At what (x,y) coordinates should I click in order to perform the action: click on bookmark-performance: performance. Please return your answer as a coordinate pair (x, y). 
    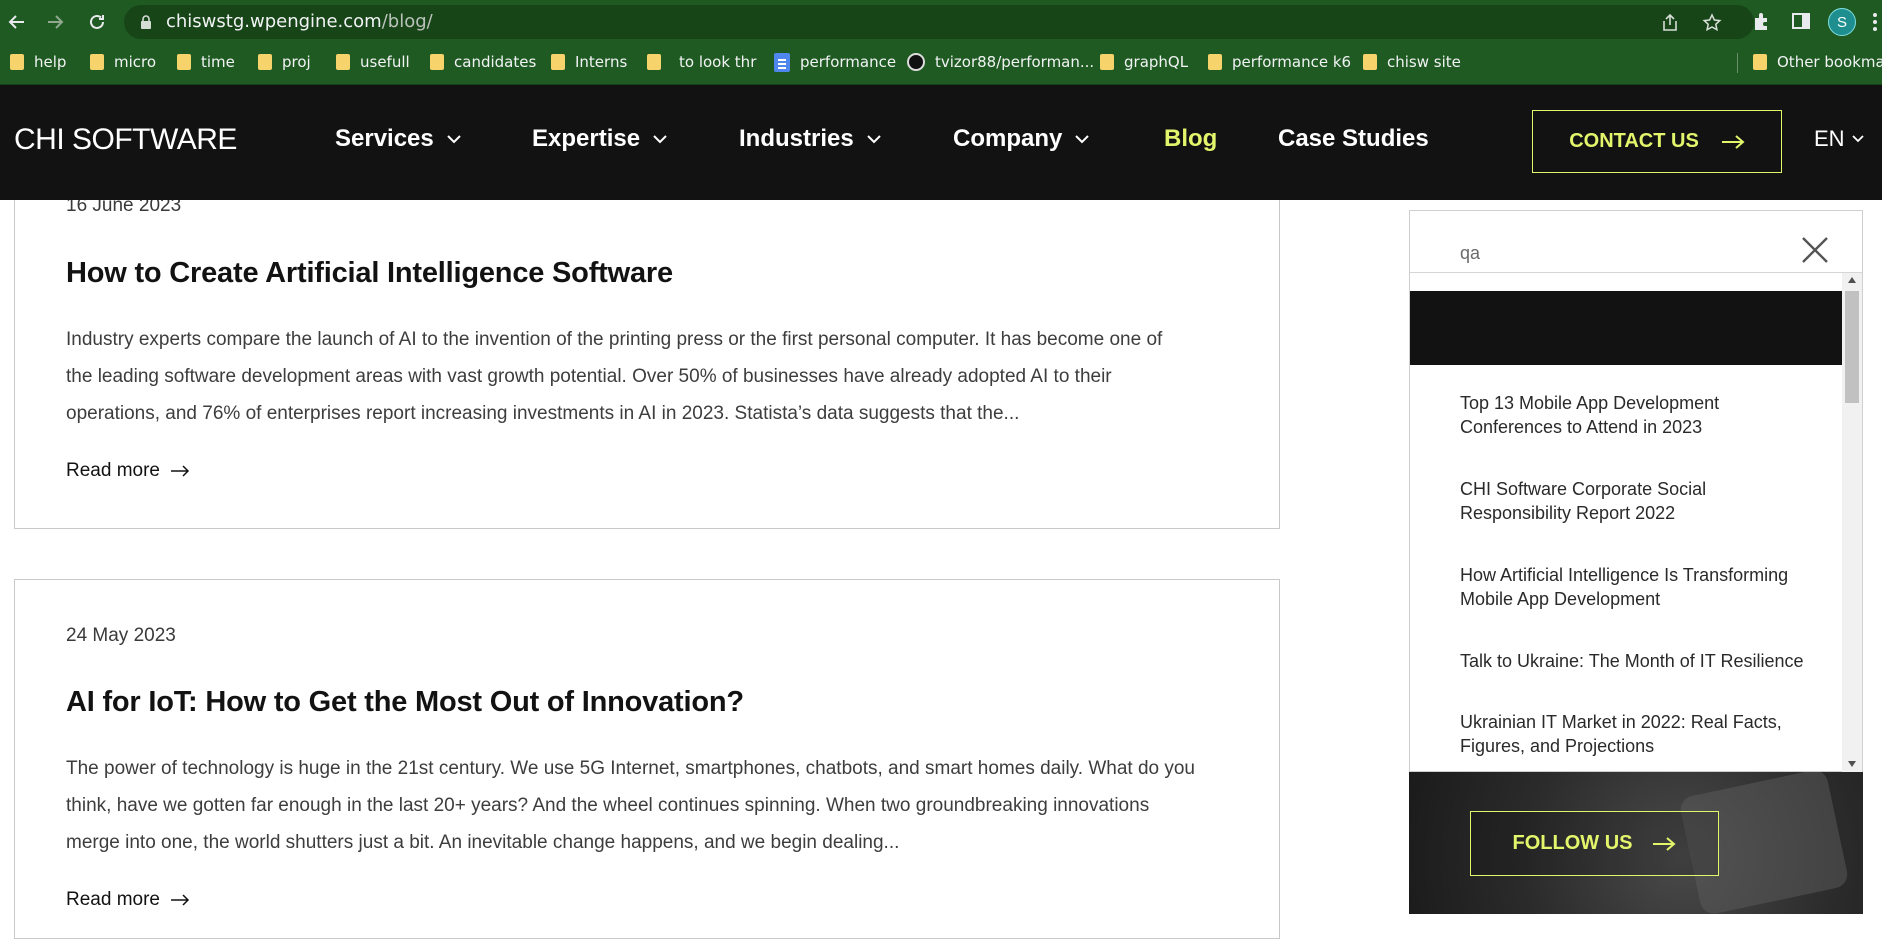
    Looking at the image, I should click on (835, 62).